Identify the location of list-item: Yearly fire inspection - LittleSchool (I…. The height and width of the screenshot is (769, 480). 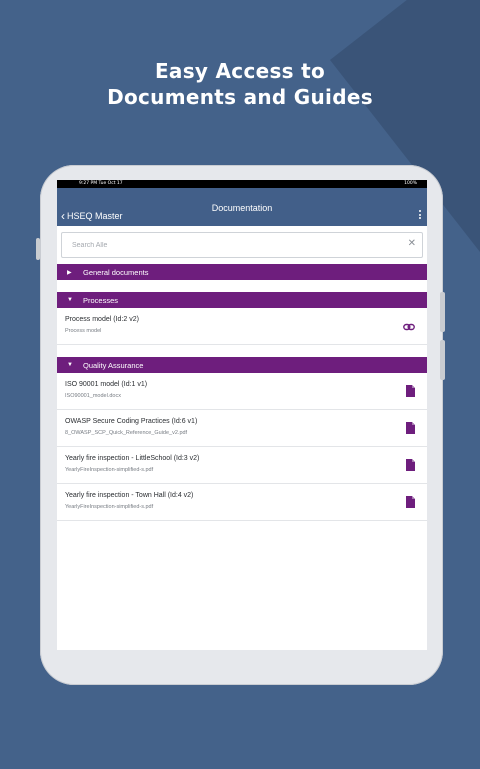
(242, 465).